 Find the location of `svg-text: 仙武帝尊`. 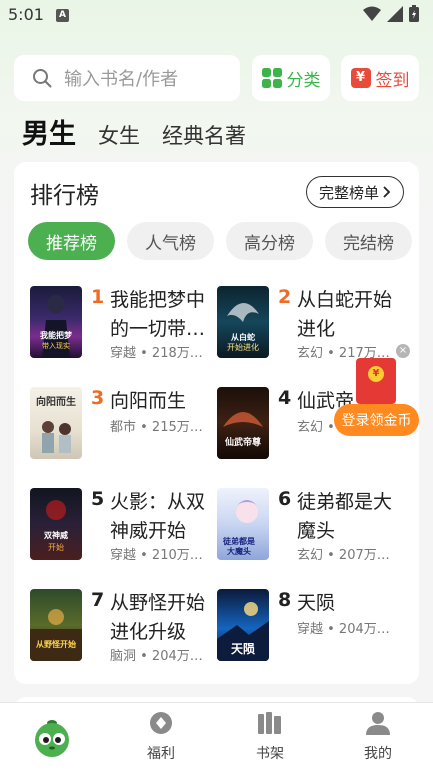

svg-text: 仙武帝尊 is located at coordinates (243, 442).